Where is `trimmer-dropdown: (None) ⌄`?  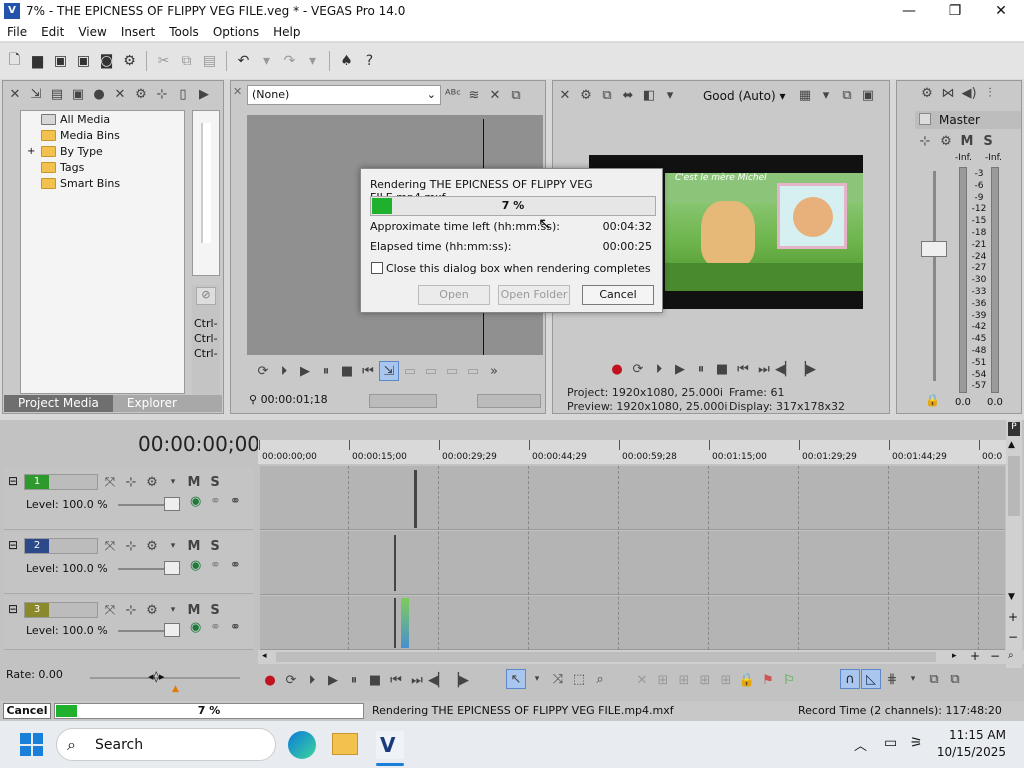
trimmer-dropdown: (None) ⌄ is located at coordinates (344, 95).